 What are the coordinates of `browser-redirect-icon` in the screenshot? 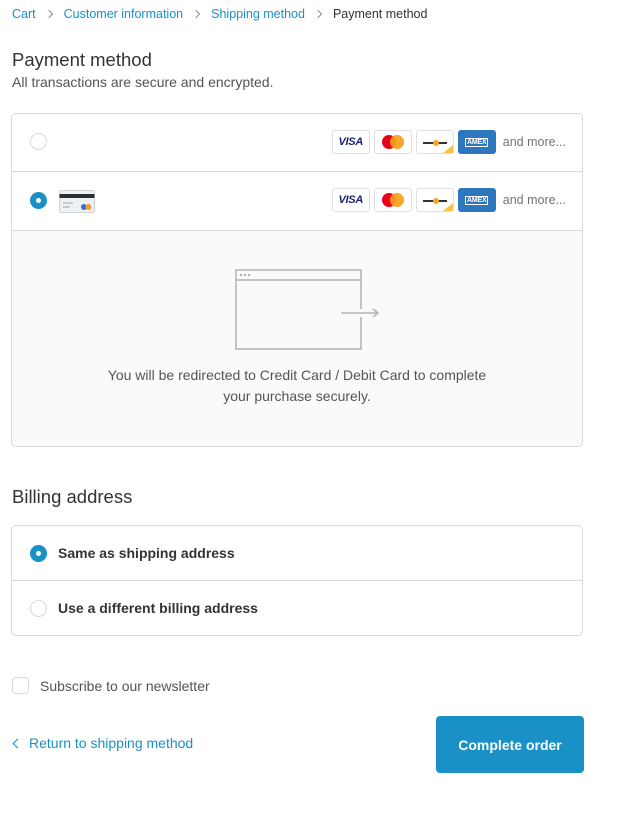 It's located at (307, 309).